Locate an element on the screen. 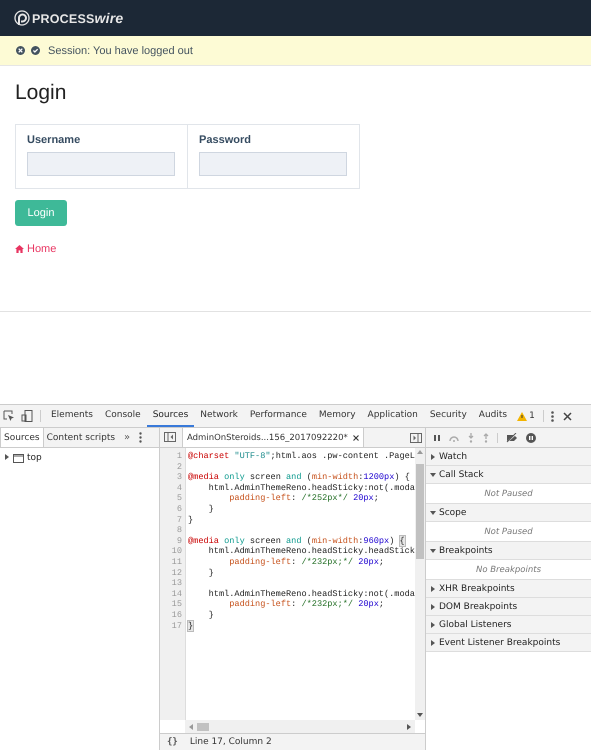 Image resolution: width=591 pixels, height=750 pixels. line-number: 14 is located at coordinates (176, 594).